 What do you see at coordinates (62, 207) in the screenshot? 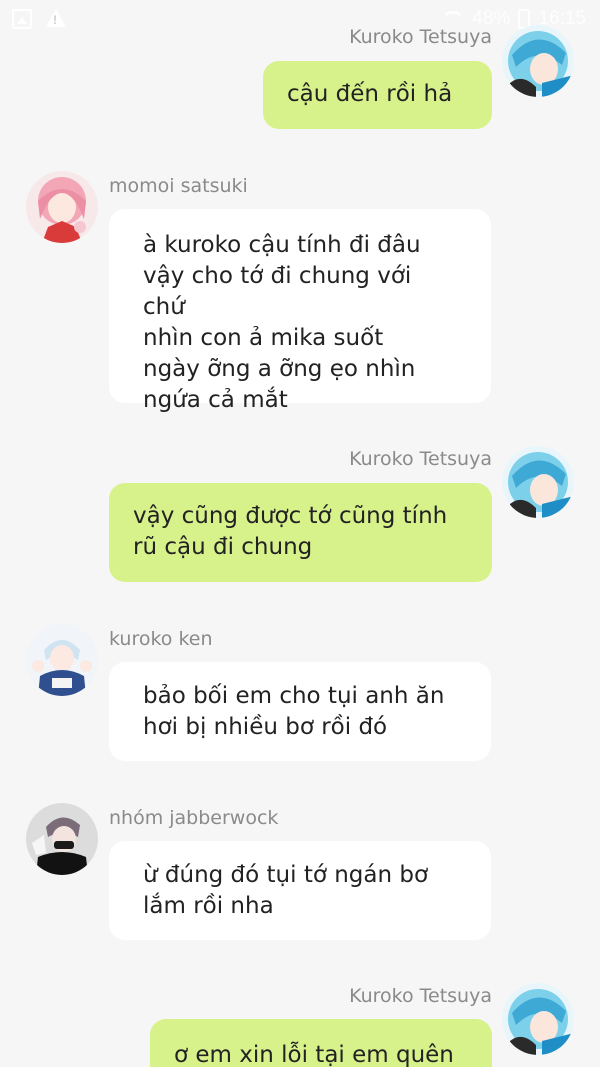
I see `momoi-avatar-icon` at bounding box center [62, 207].